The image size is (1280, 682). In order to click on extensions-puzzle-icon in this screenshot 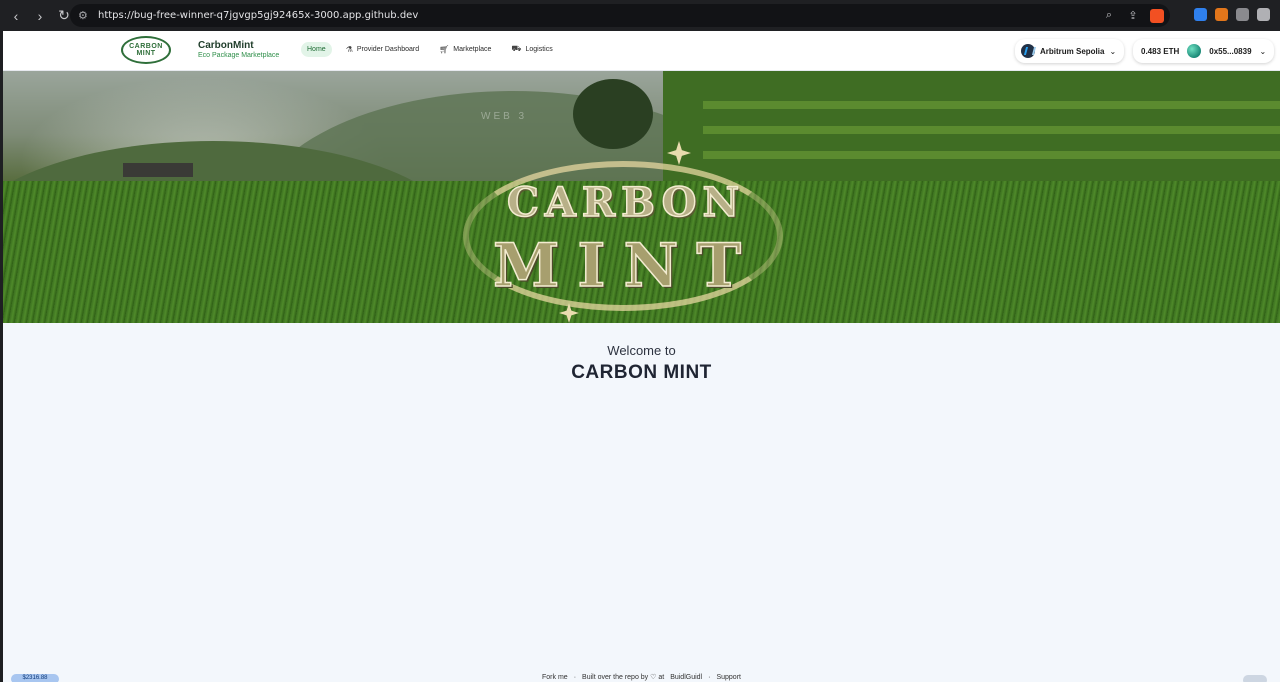, I will do `click(1242, 14)`.